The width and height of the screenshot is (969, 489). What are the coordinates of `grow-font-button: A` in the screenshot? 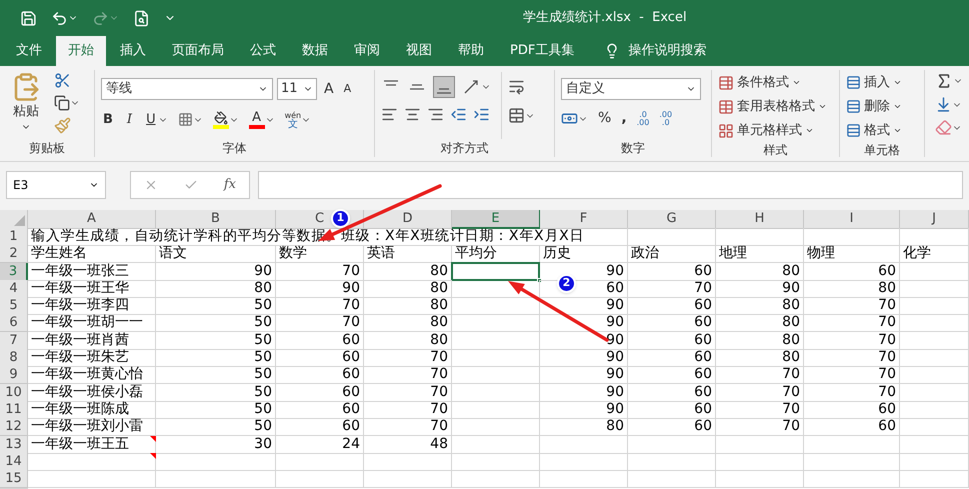 It's located at (329, 89).